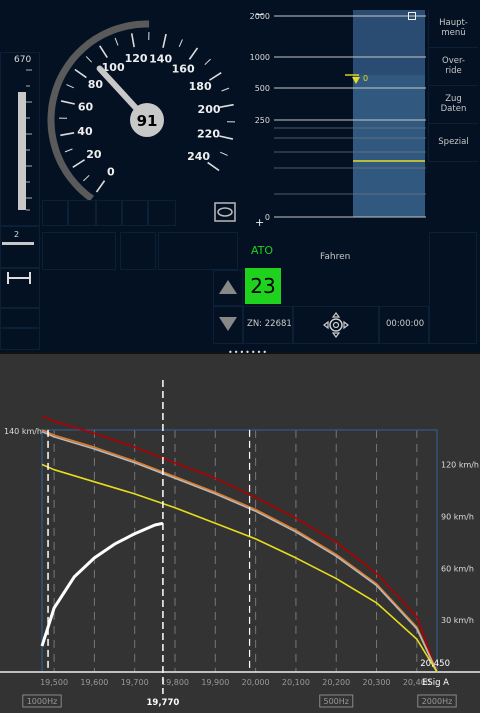 The image size is (480, 713). I want to click on frequency-label: 500Hz, so click(335, 701).